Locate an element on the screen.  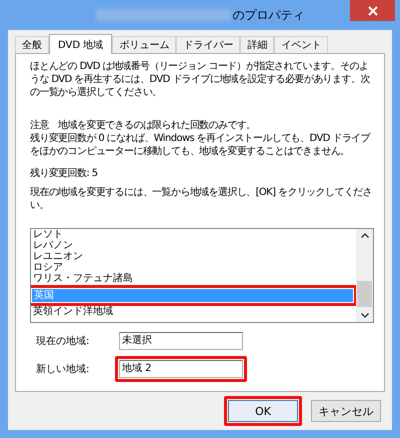
list-item: 英領インド洋地域 is located at coordinates (193, 311).